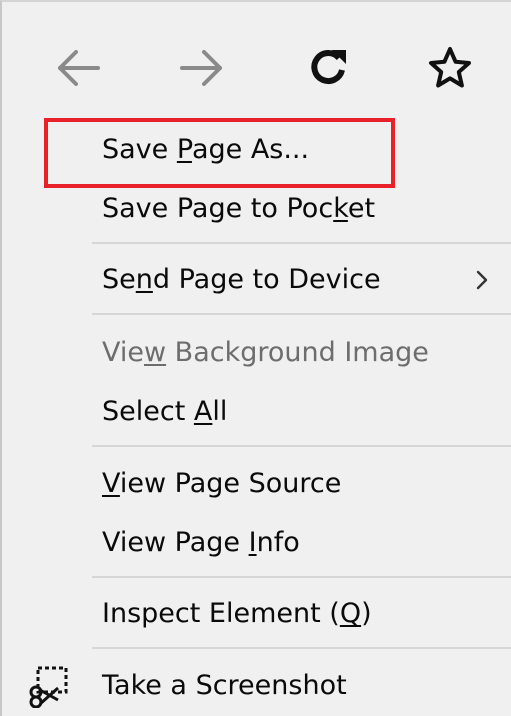 The image size is (511, 716). I want to click on inspect-element-item: Inspect Element (Q), so click(237, 614).